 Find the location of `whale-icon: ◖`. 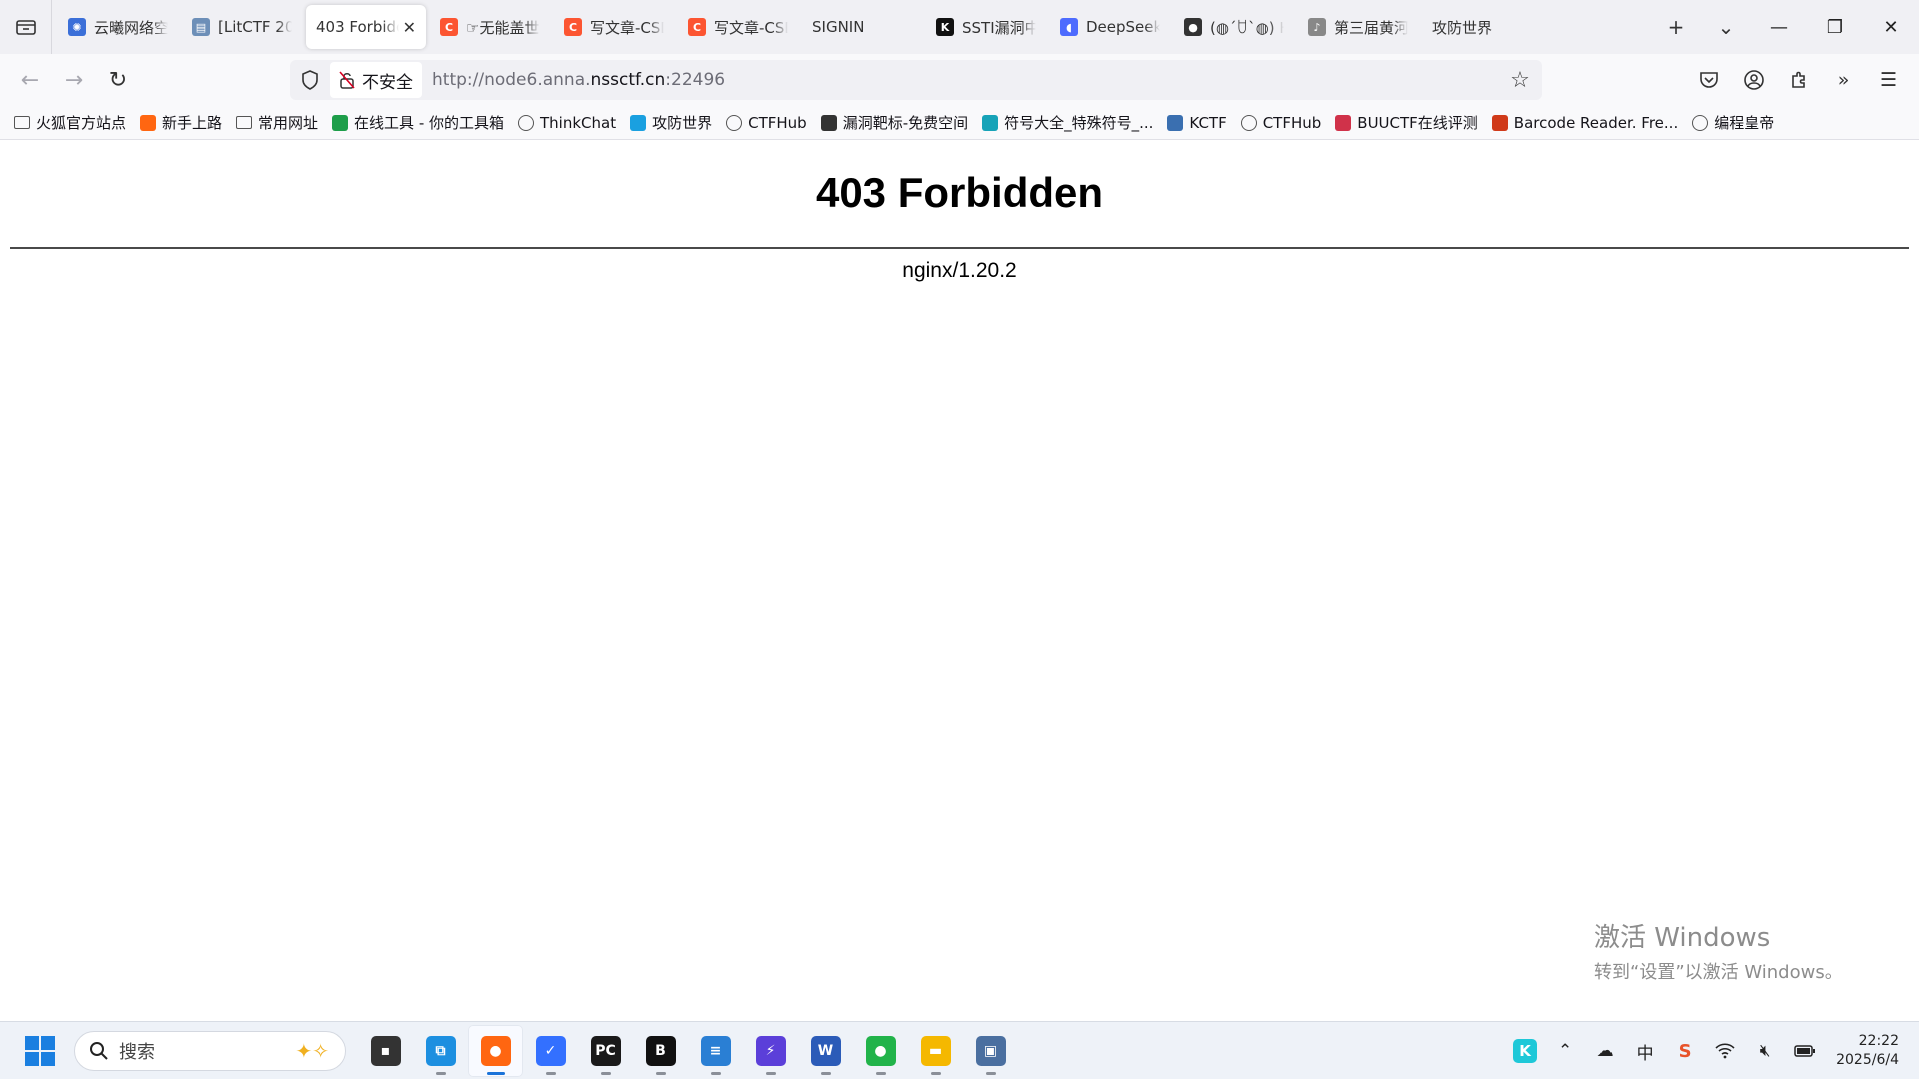

whale-icon: ◖ is located at coordinates (1069, 27).